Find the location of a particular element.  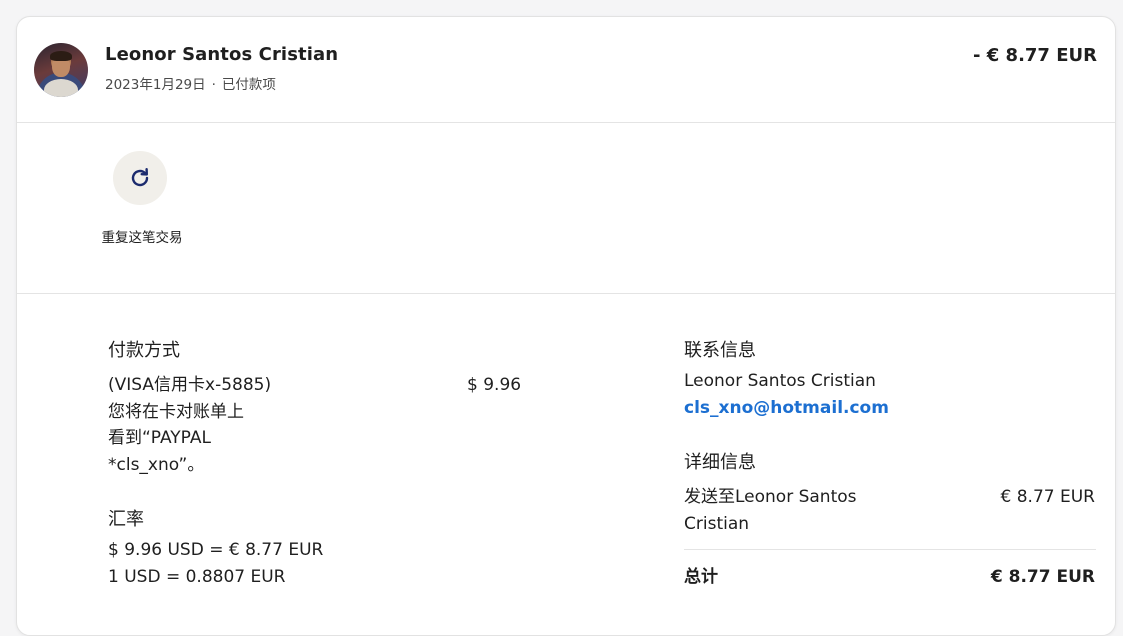

transaction-meta: 2023年1月29日 · 已付款项 is located at coordinates (190, 83).